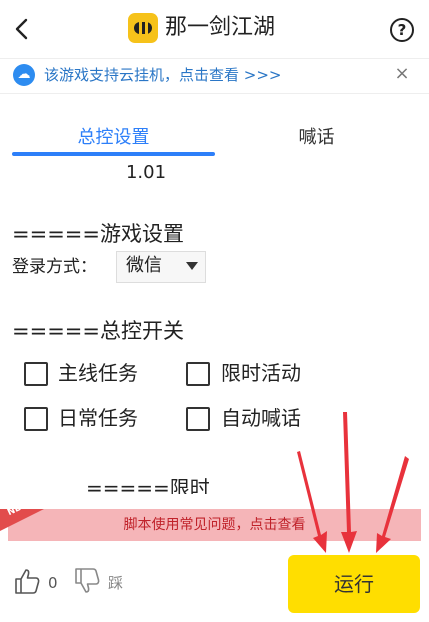  What do you see at coordinates (354, 584) in the screenshot?
I see `run-button: 运行` at bounding box center [354, 584].